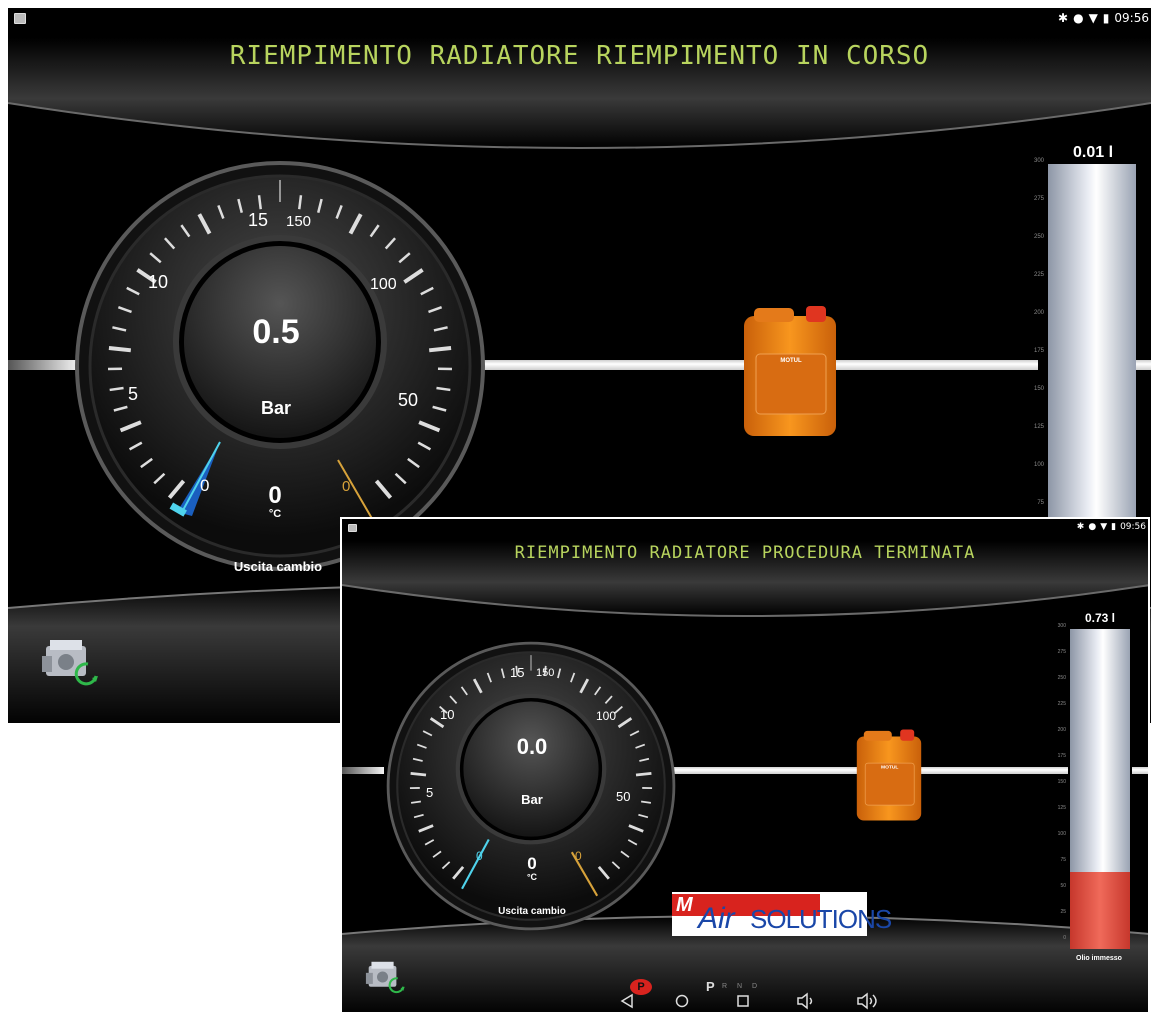 This screenshot has height=1014, width=1151. I want to click on engine-icon, so click(71, 662).